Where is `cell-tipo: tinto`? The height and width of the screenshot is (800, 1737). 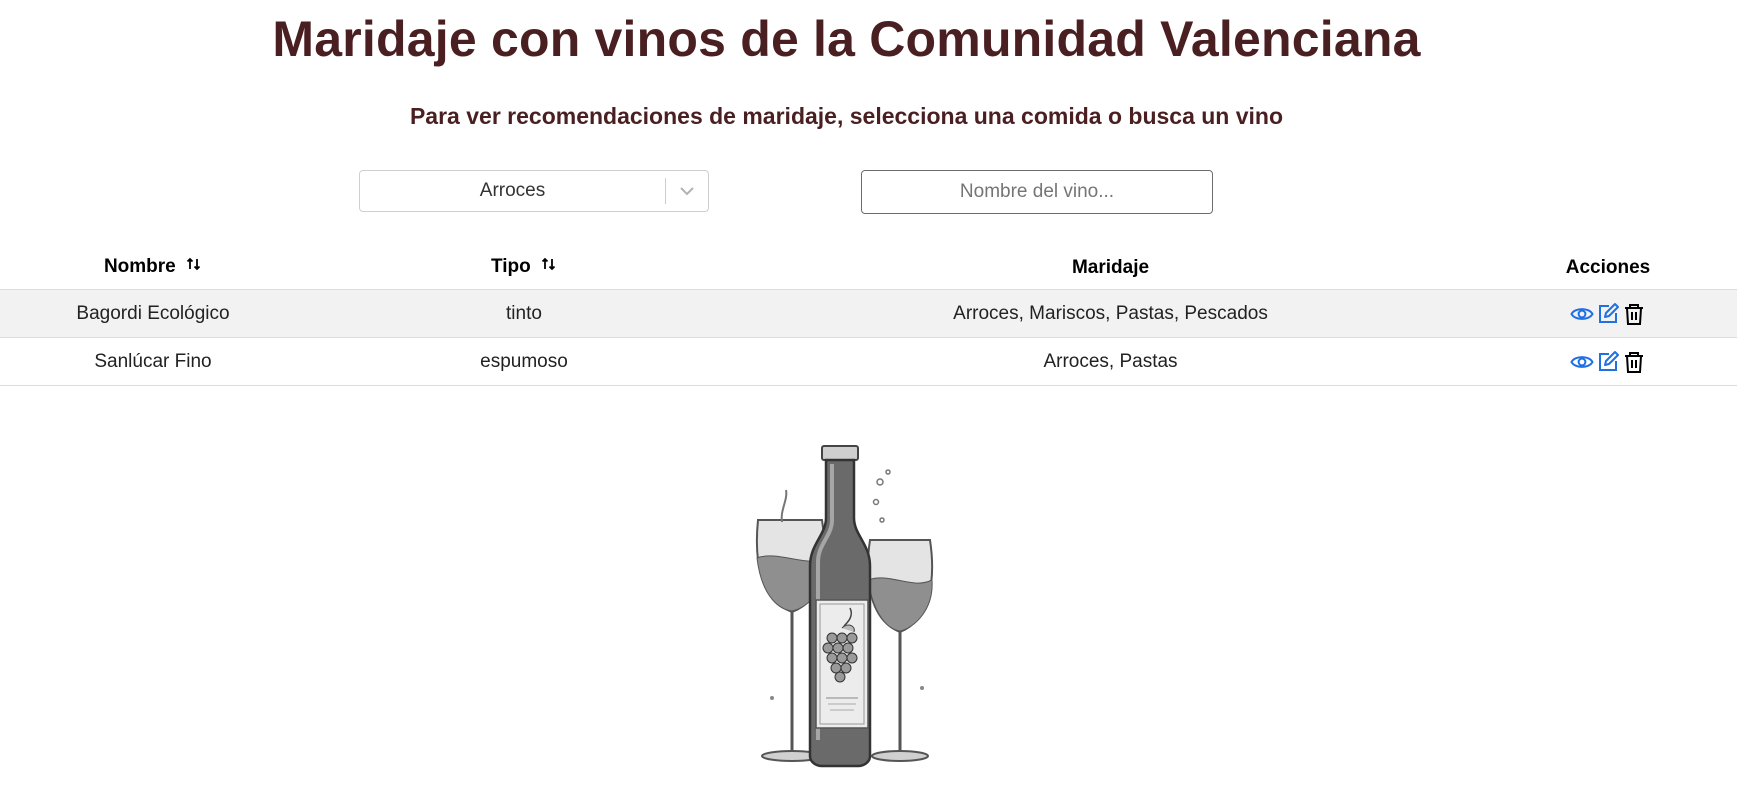 cell-tipo: tinto is located at coordinates (524, 313).